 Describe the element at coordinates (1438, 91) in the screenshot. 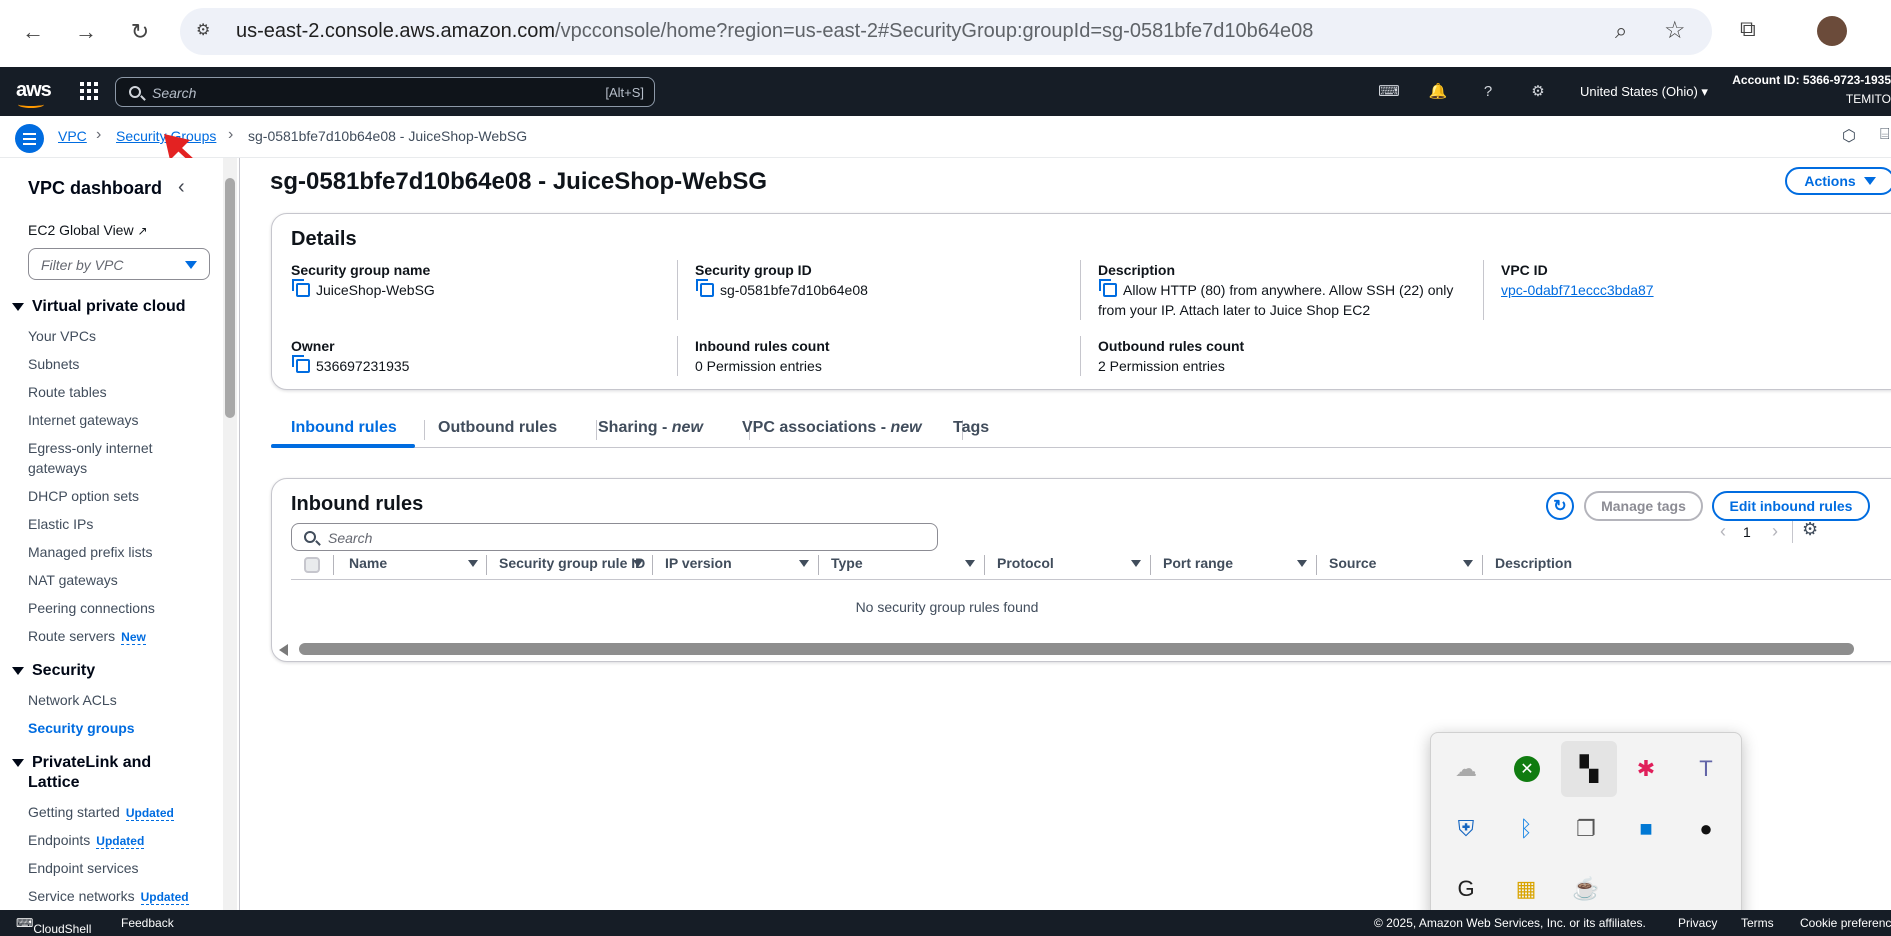

I see `notifications-bell-icon: 🔔` at that location.